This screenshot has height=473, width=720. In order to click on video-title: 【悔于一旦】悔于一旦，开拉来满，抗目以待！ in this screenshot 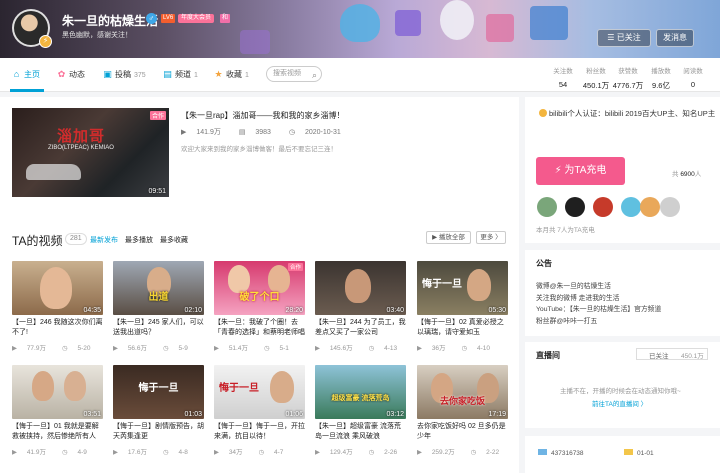, I will do `click(259, 432)`.